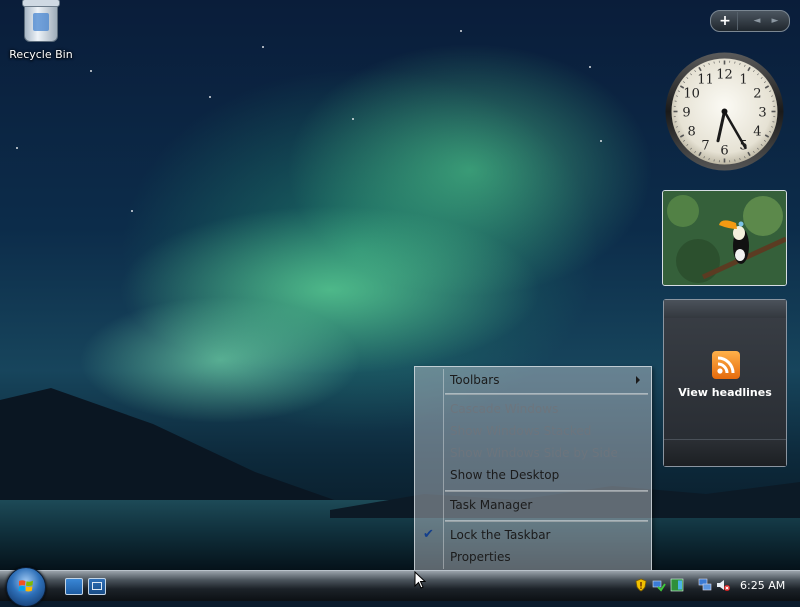  Describe the element at coordinates (74, 586) in the screenshot. I see `show-desktop-icon` at that location.